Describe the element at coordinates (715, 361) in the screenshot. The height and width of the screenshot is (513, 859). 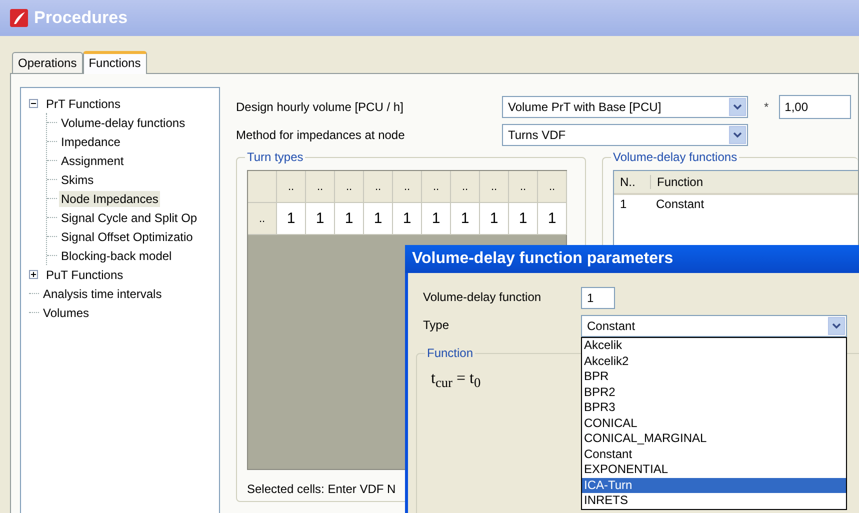
I see `dropdown-option: Akcelik2` at that location.